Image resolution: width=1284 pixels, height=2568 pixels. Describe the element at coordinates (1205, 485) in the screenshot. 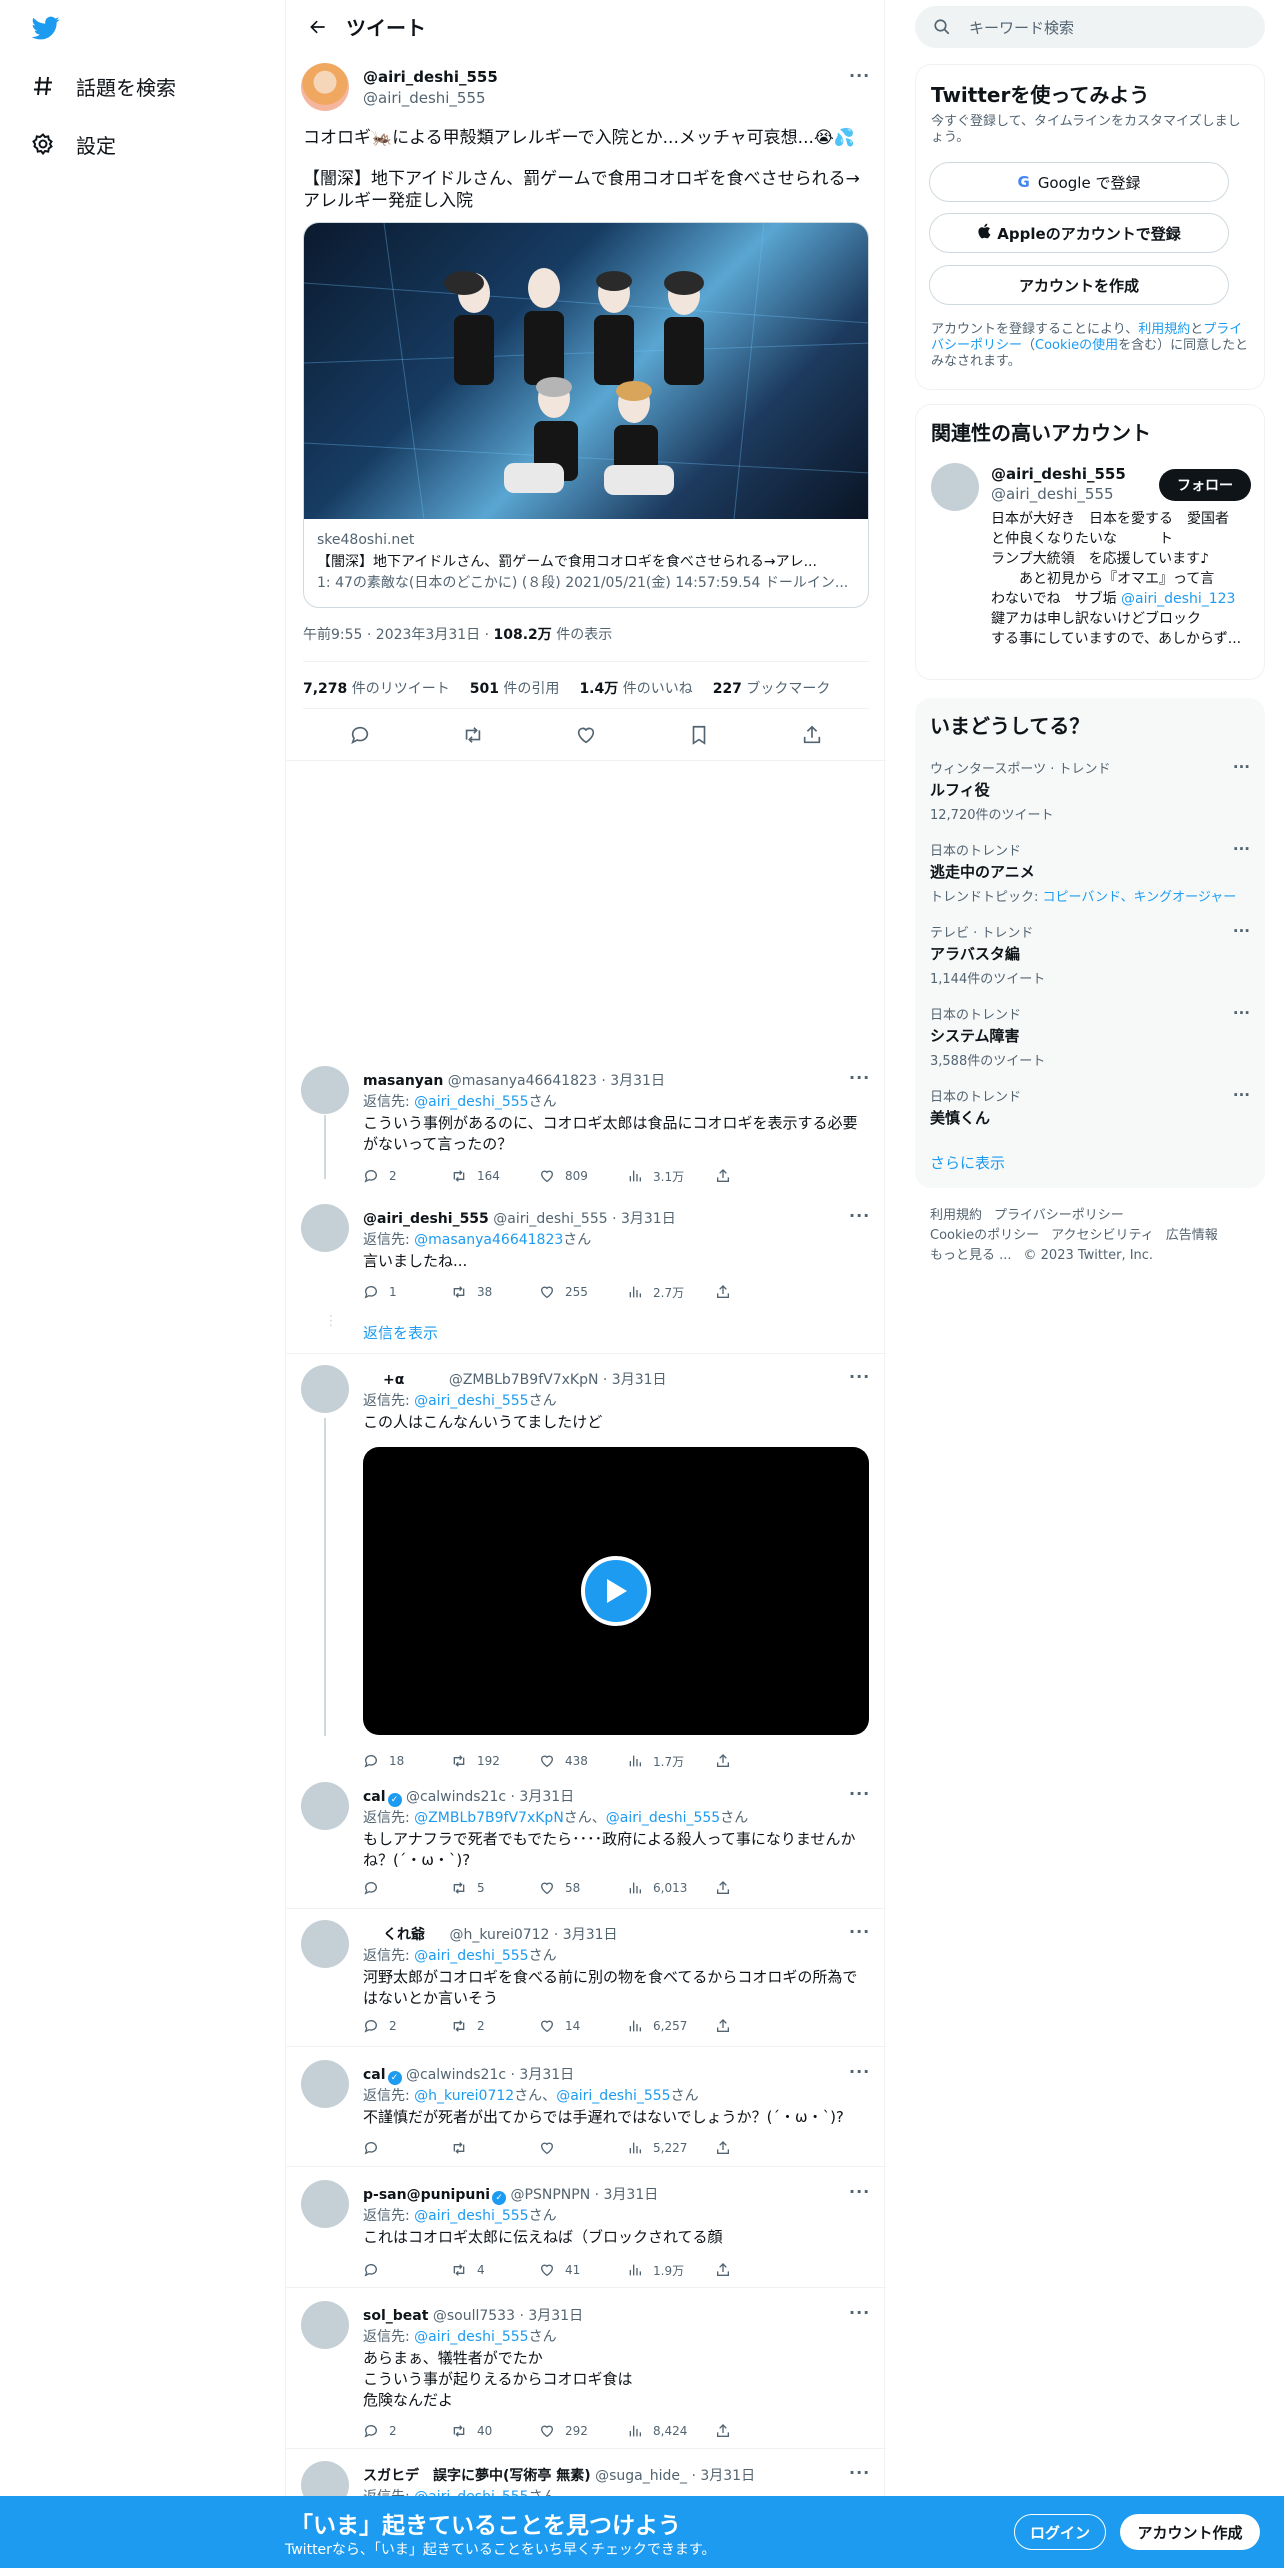

I see `follow-button: フォロー` at that location.